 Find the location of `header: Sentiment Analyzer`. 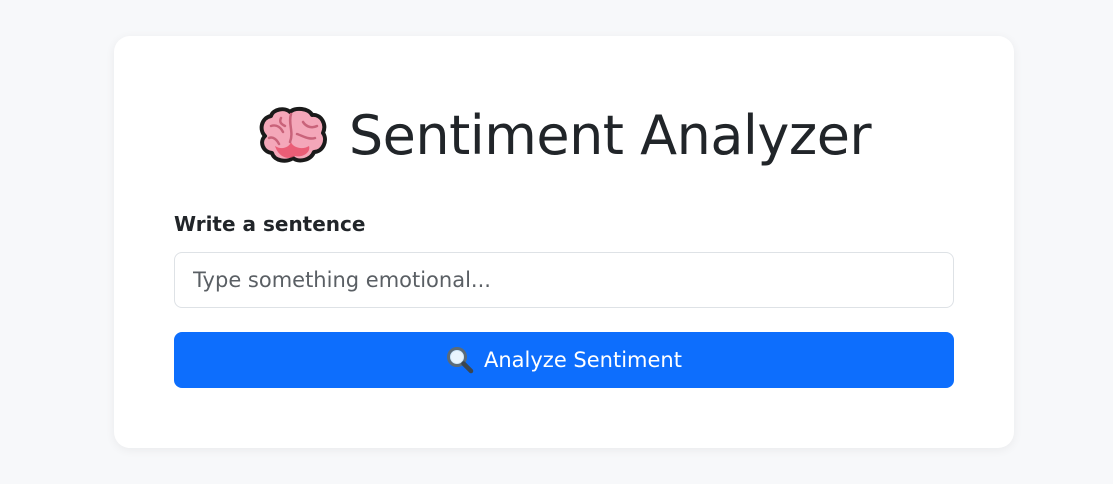

header: Sentiment Analyzer is located at coordinates (564, 136).